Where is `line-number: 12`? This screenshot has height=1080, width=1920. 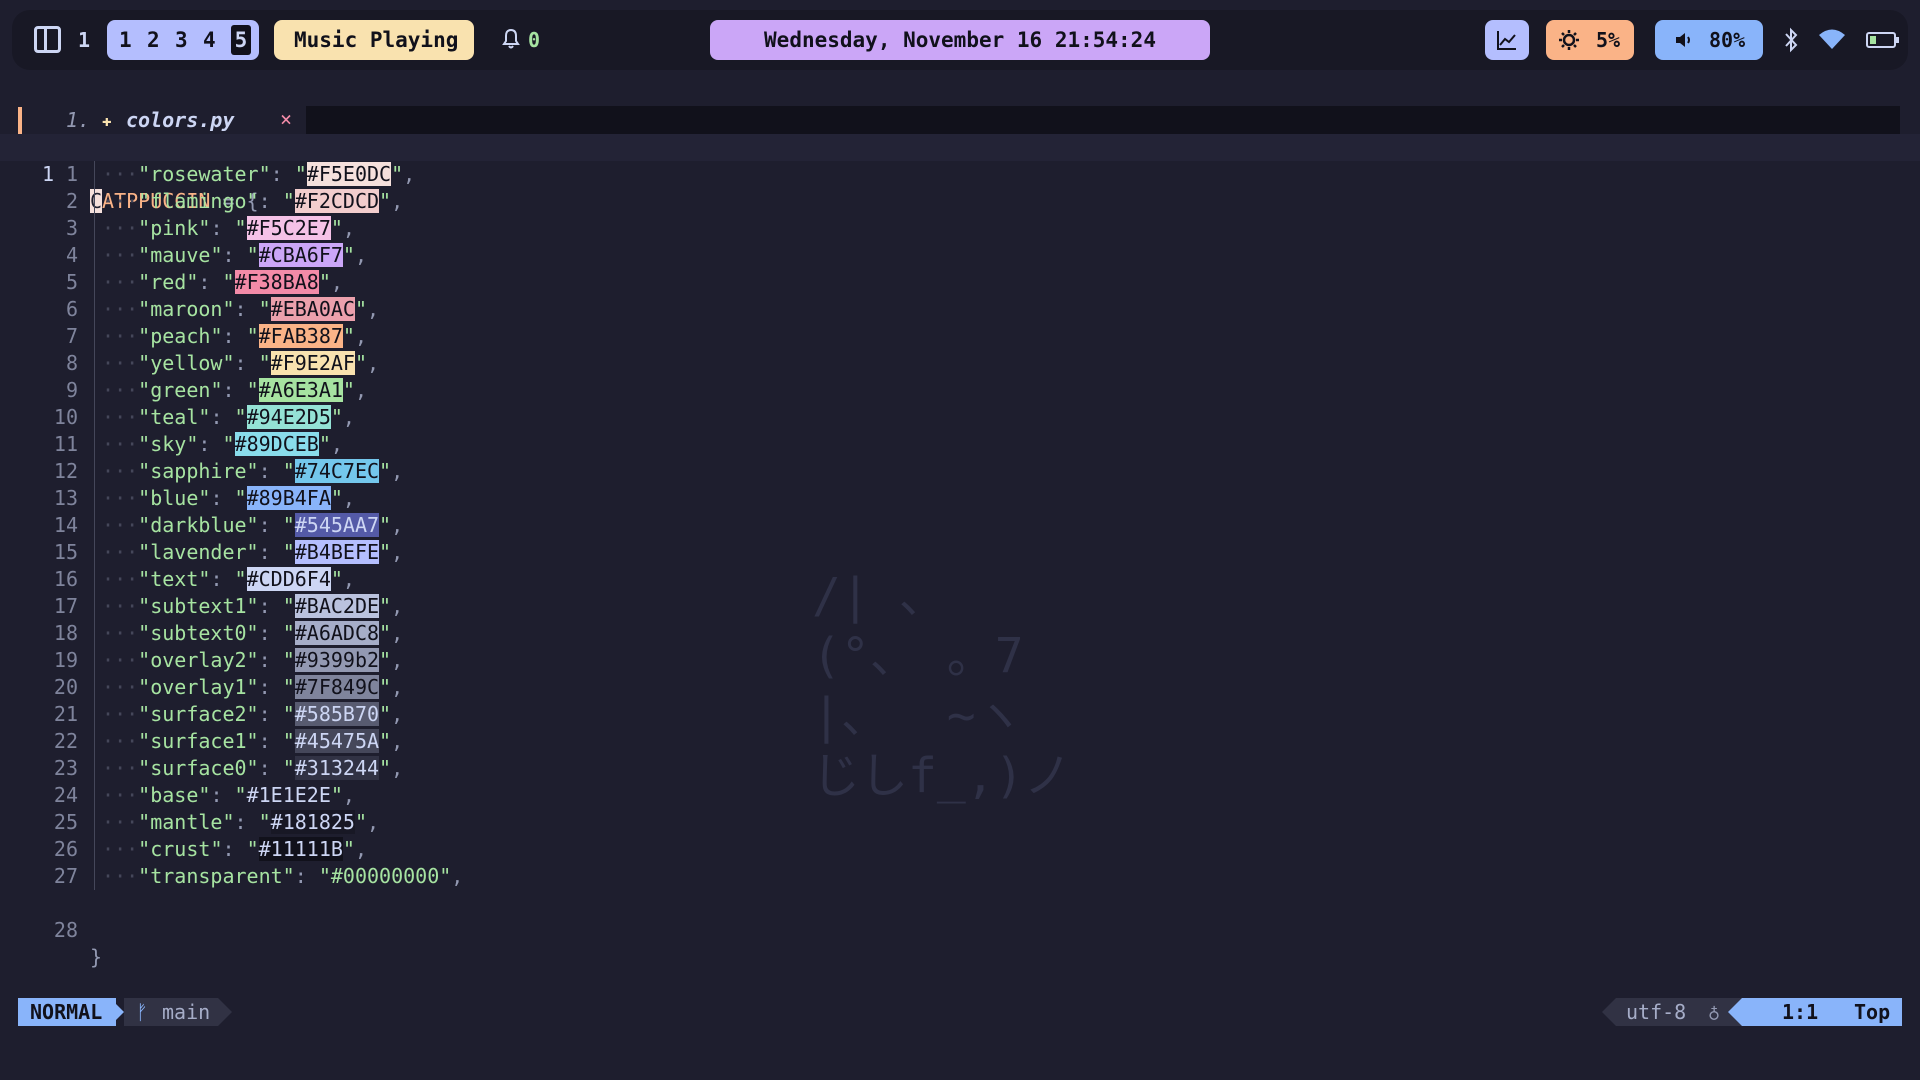
line-number: 12 is located at coordinates (65, 471).